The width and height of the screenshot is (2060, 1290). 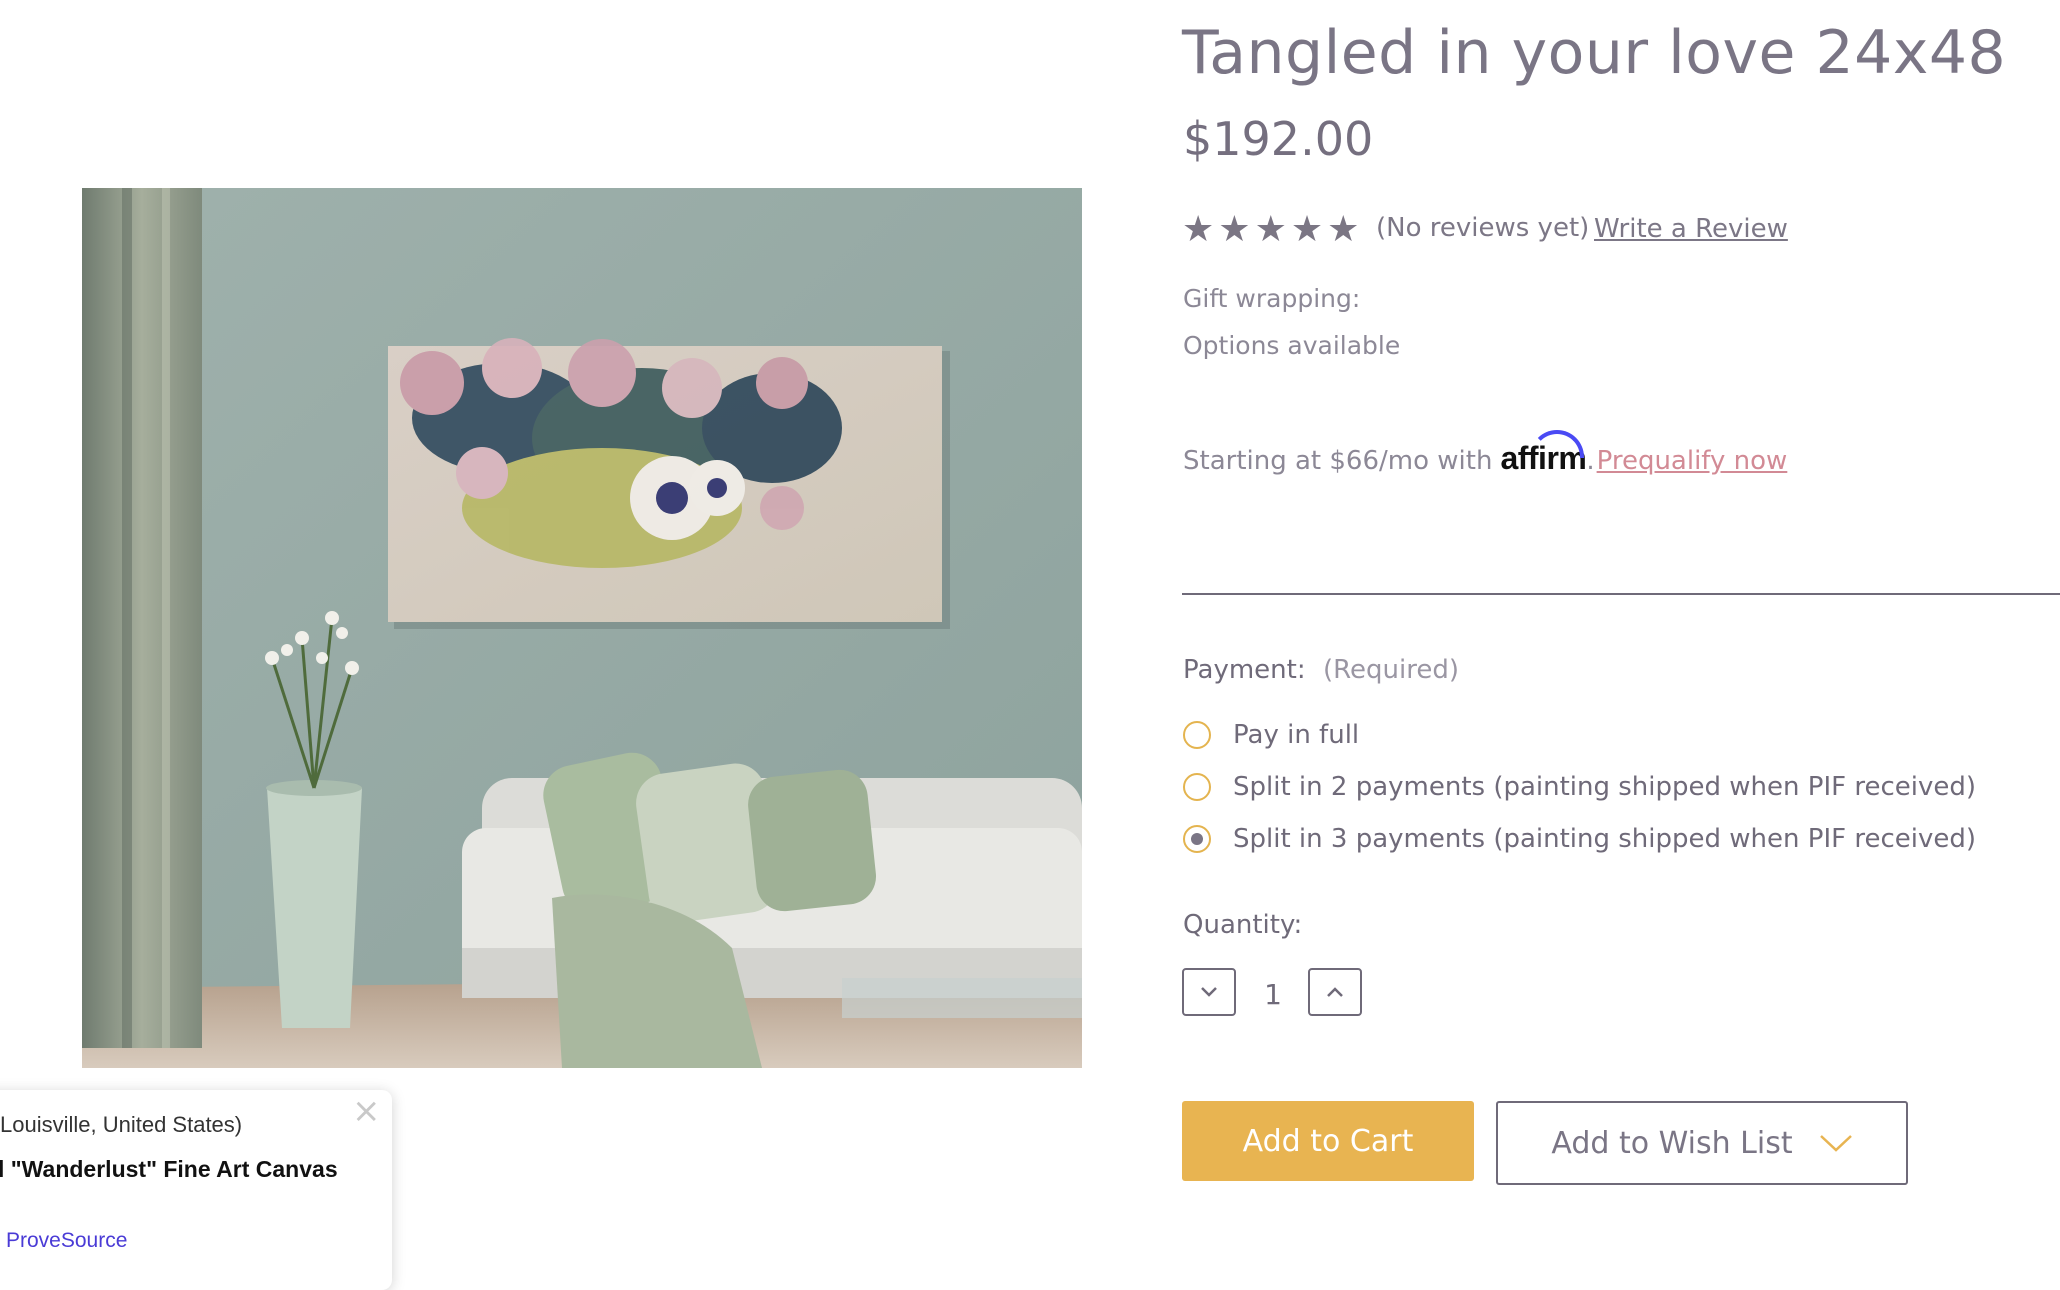 I want to click on gift-wrapping-label: Gift wrapping:, so click(x=1272, y=298).